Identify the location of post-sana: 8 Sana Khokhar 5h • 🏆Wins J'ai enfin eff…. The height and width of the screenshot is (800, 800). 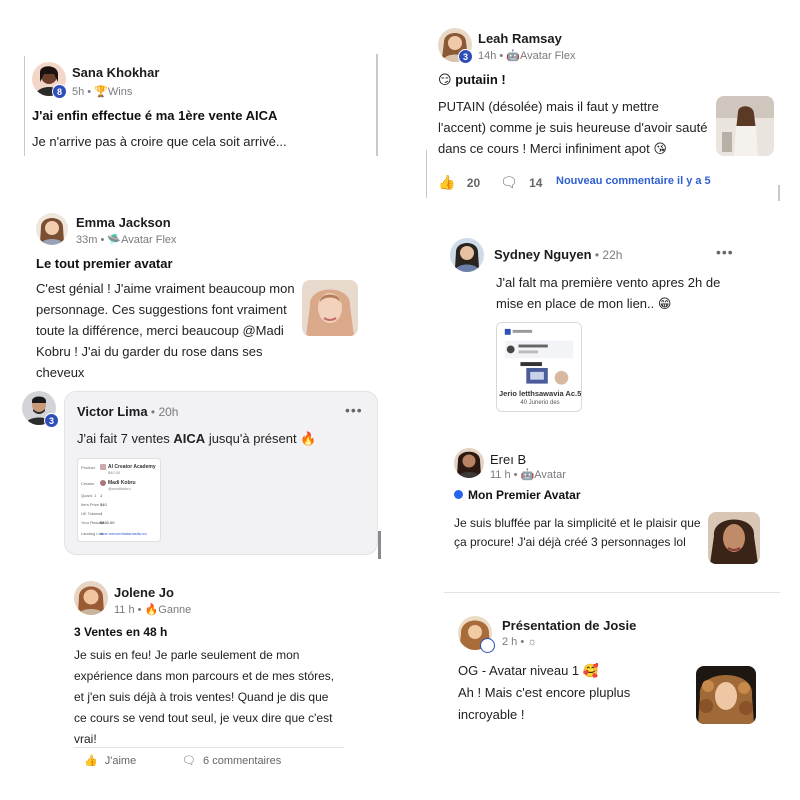
(200, 85).